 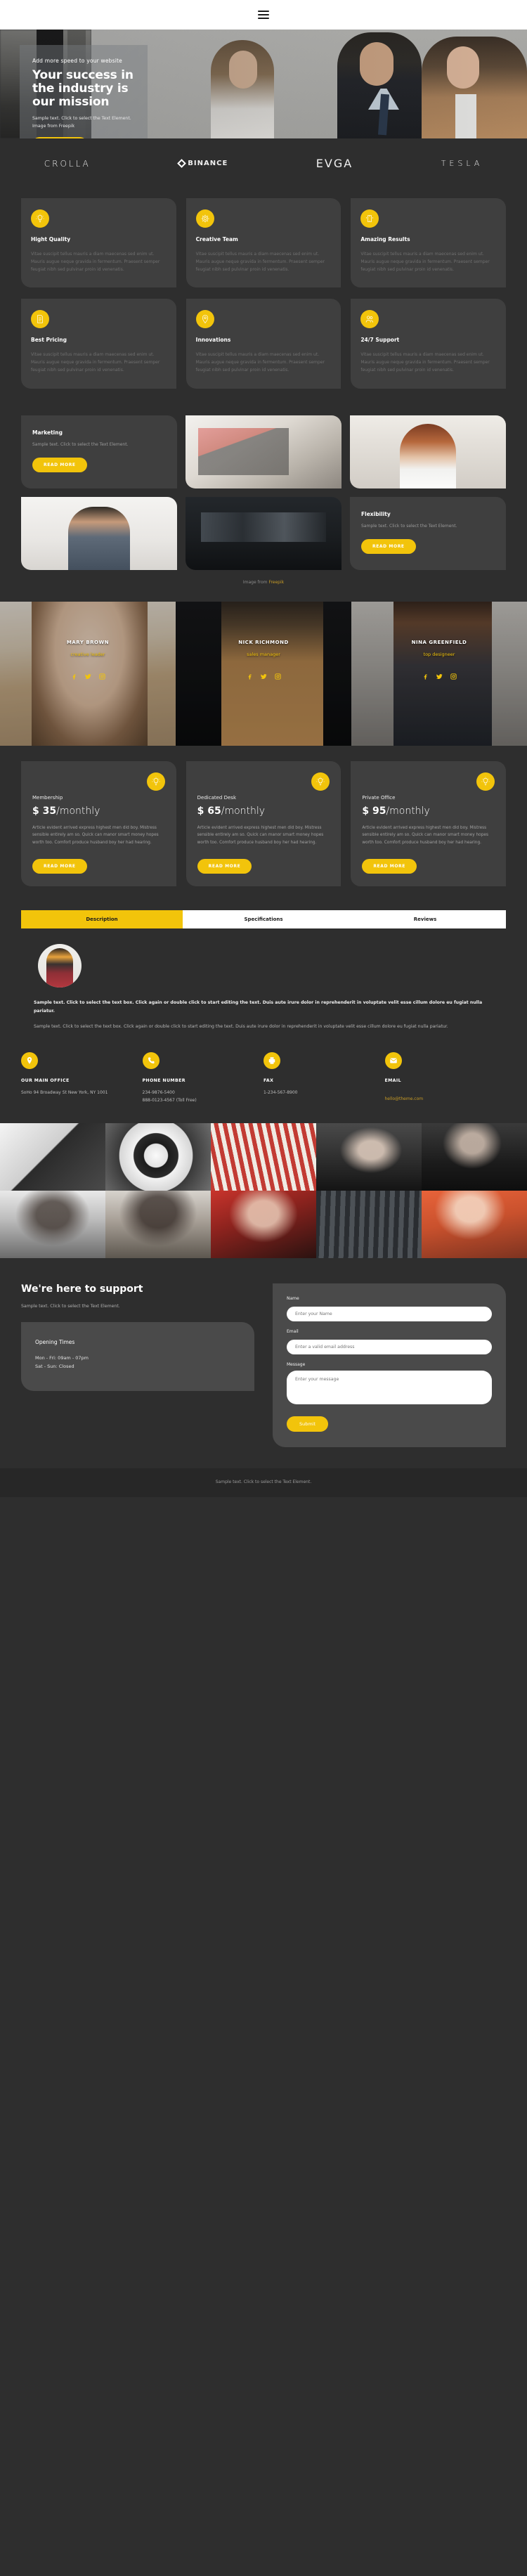 What do you see at coordinates (324, 1078) in the screenshot?
I see `contact-info-fax: FAX 1-234-567-8900` at bounding box center [324, 1078].